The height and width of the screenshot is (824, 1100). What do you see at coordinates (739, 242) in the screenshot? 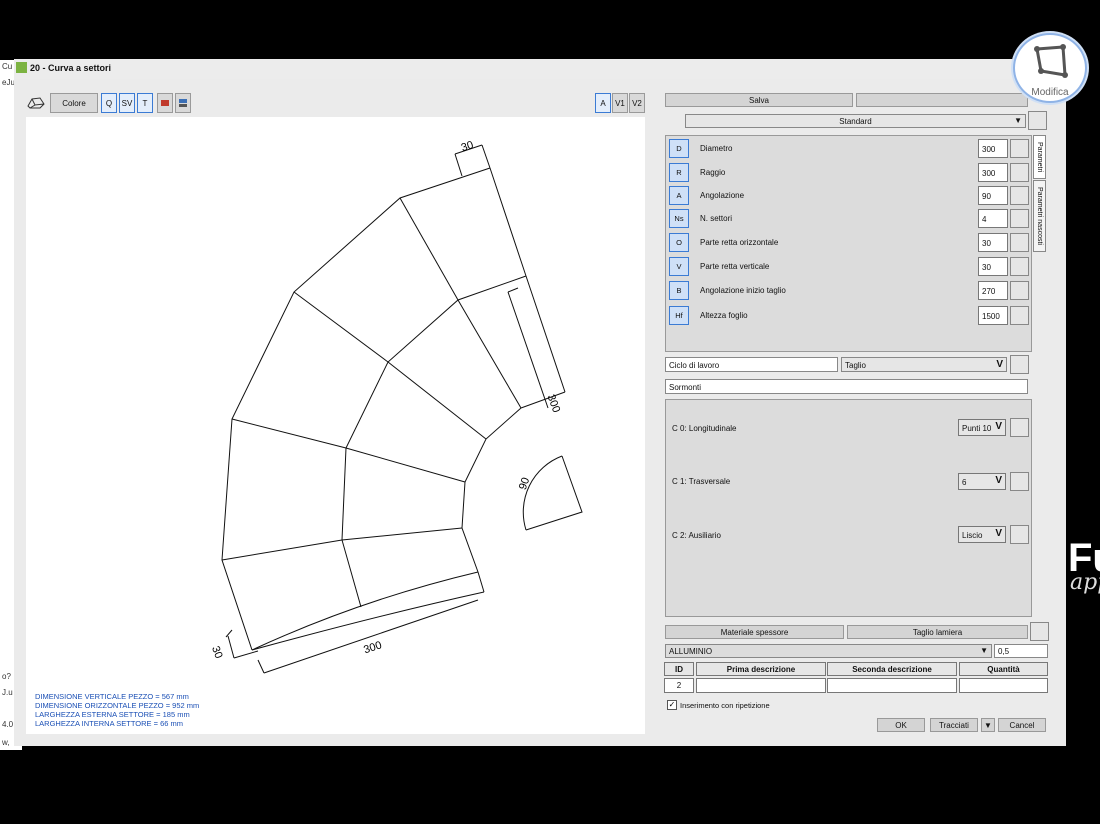
I see `param-label: Parte retta orizzontale` at bounding box center [739, 242].